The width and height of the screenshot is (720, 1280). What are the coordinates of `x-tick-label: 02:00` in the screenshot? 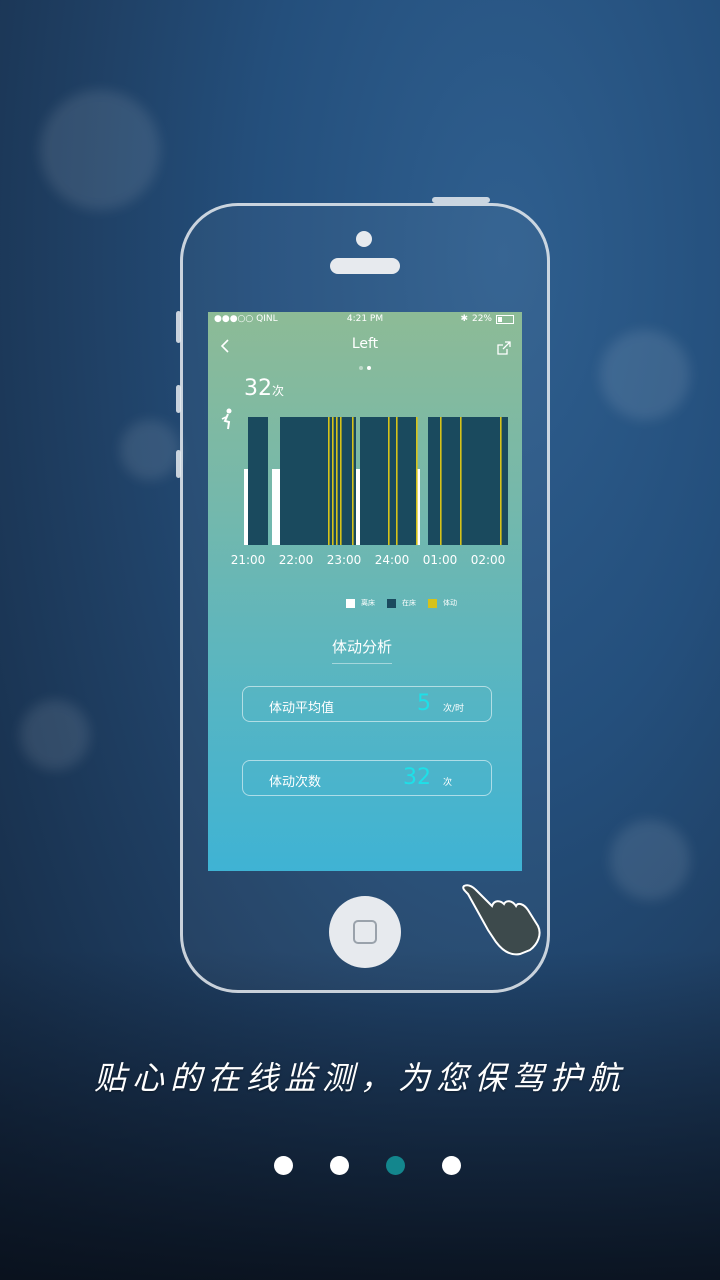 It's located at (488, 560).